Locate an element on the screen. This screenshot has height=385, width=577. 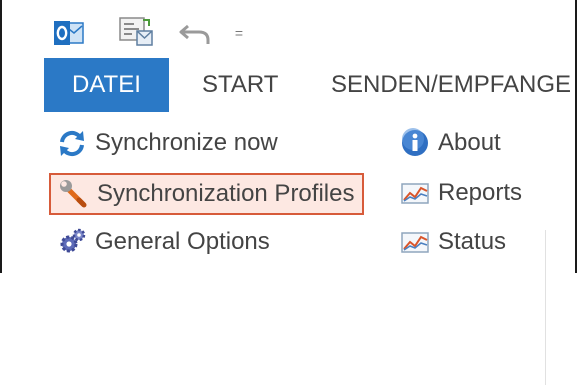
about-label: About is located at coordinates (469, 142).